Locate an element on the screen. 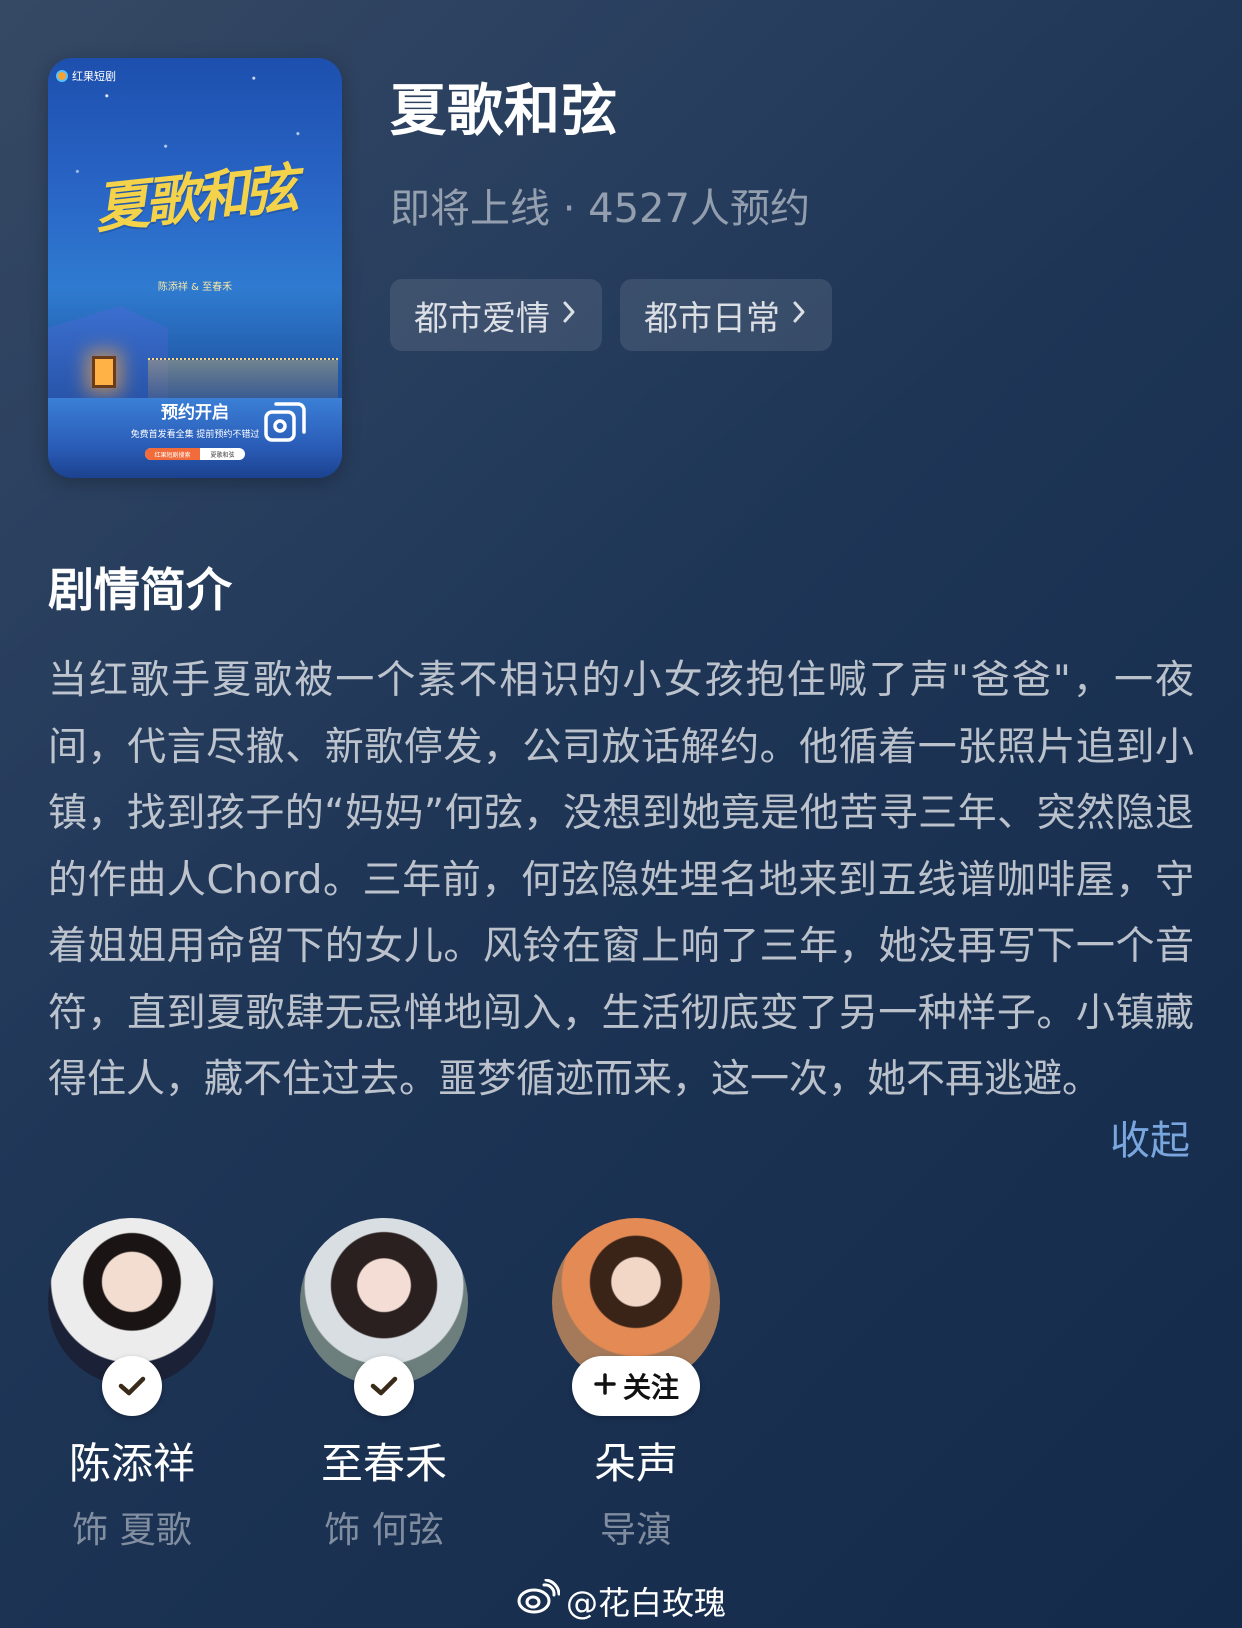 The height and width of the screenshot is (1628, 1242). weibo-icon is located at coordinates (538, 1600).